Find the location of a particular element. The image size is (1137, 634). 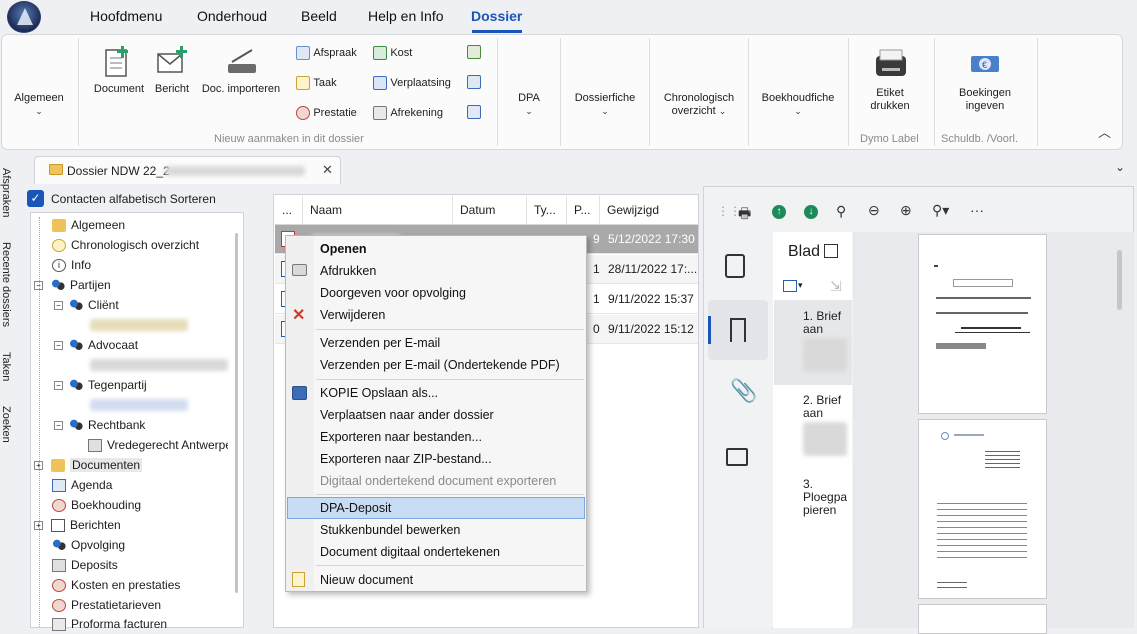

expand-panel-icon is located at coordinates (831, 251).